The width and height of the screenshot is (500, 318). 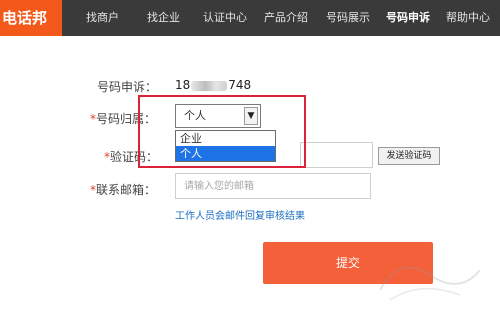 I want to click on top-nav: 电话邦 找商户 找企业 认证中心 产品介绍 号码展示 号码申诉 帮助中心, so click(x=250, y=18).